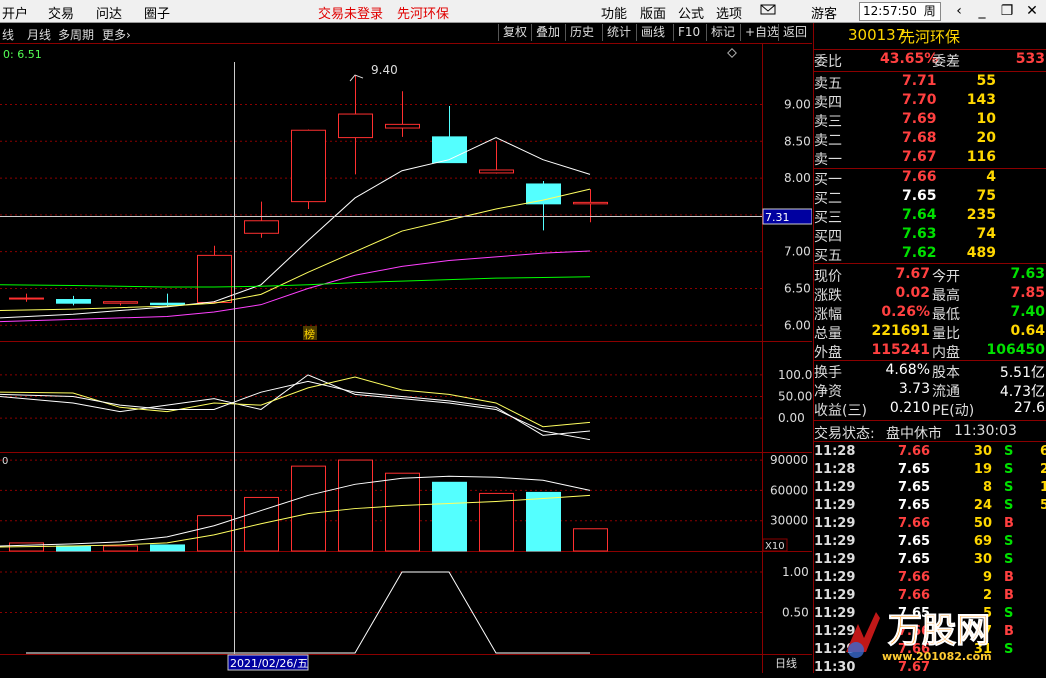 The image size is (1046, 678). Describe the element at coordinates (514, 32) in the screenshot. I see `btn-fuquan: 复权` at that location.